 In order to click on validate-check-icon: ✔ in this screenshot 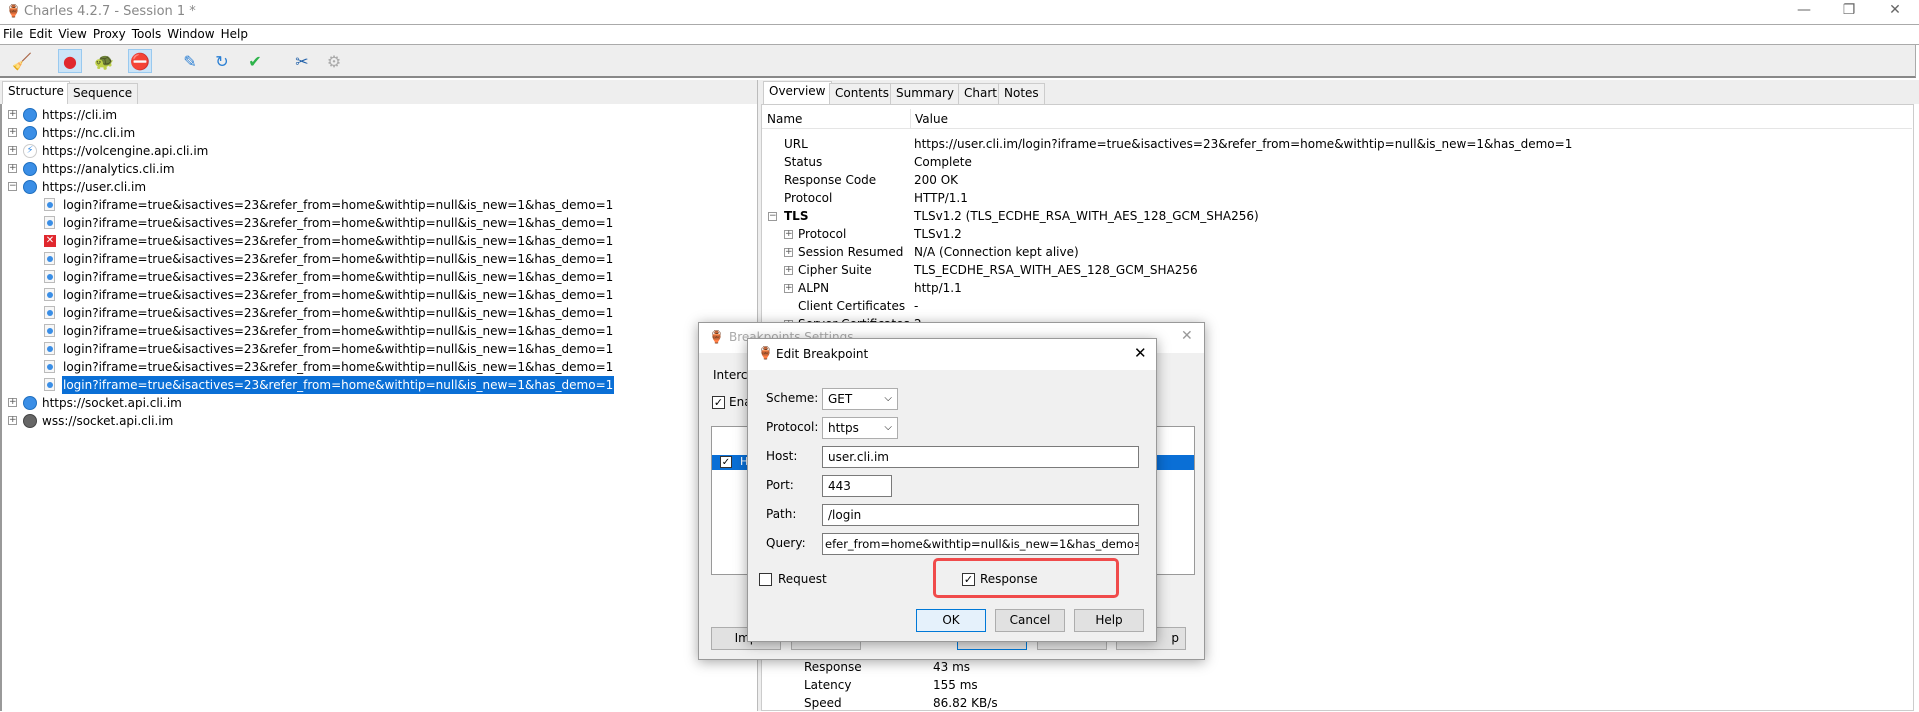, I will do `click(255, 61)`.